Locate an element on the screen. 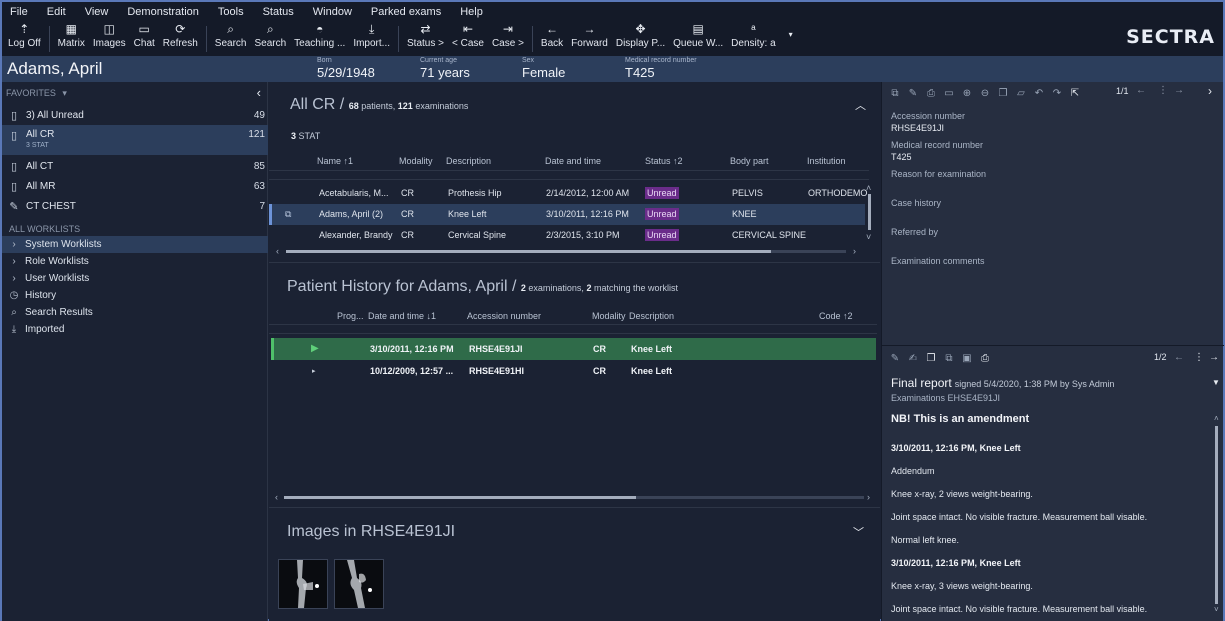 The height and width of the screenshot is (621, 1225). report-more-icon: ⋮ is located at coordinates (1199, 357).